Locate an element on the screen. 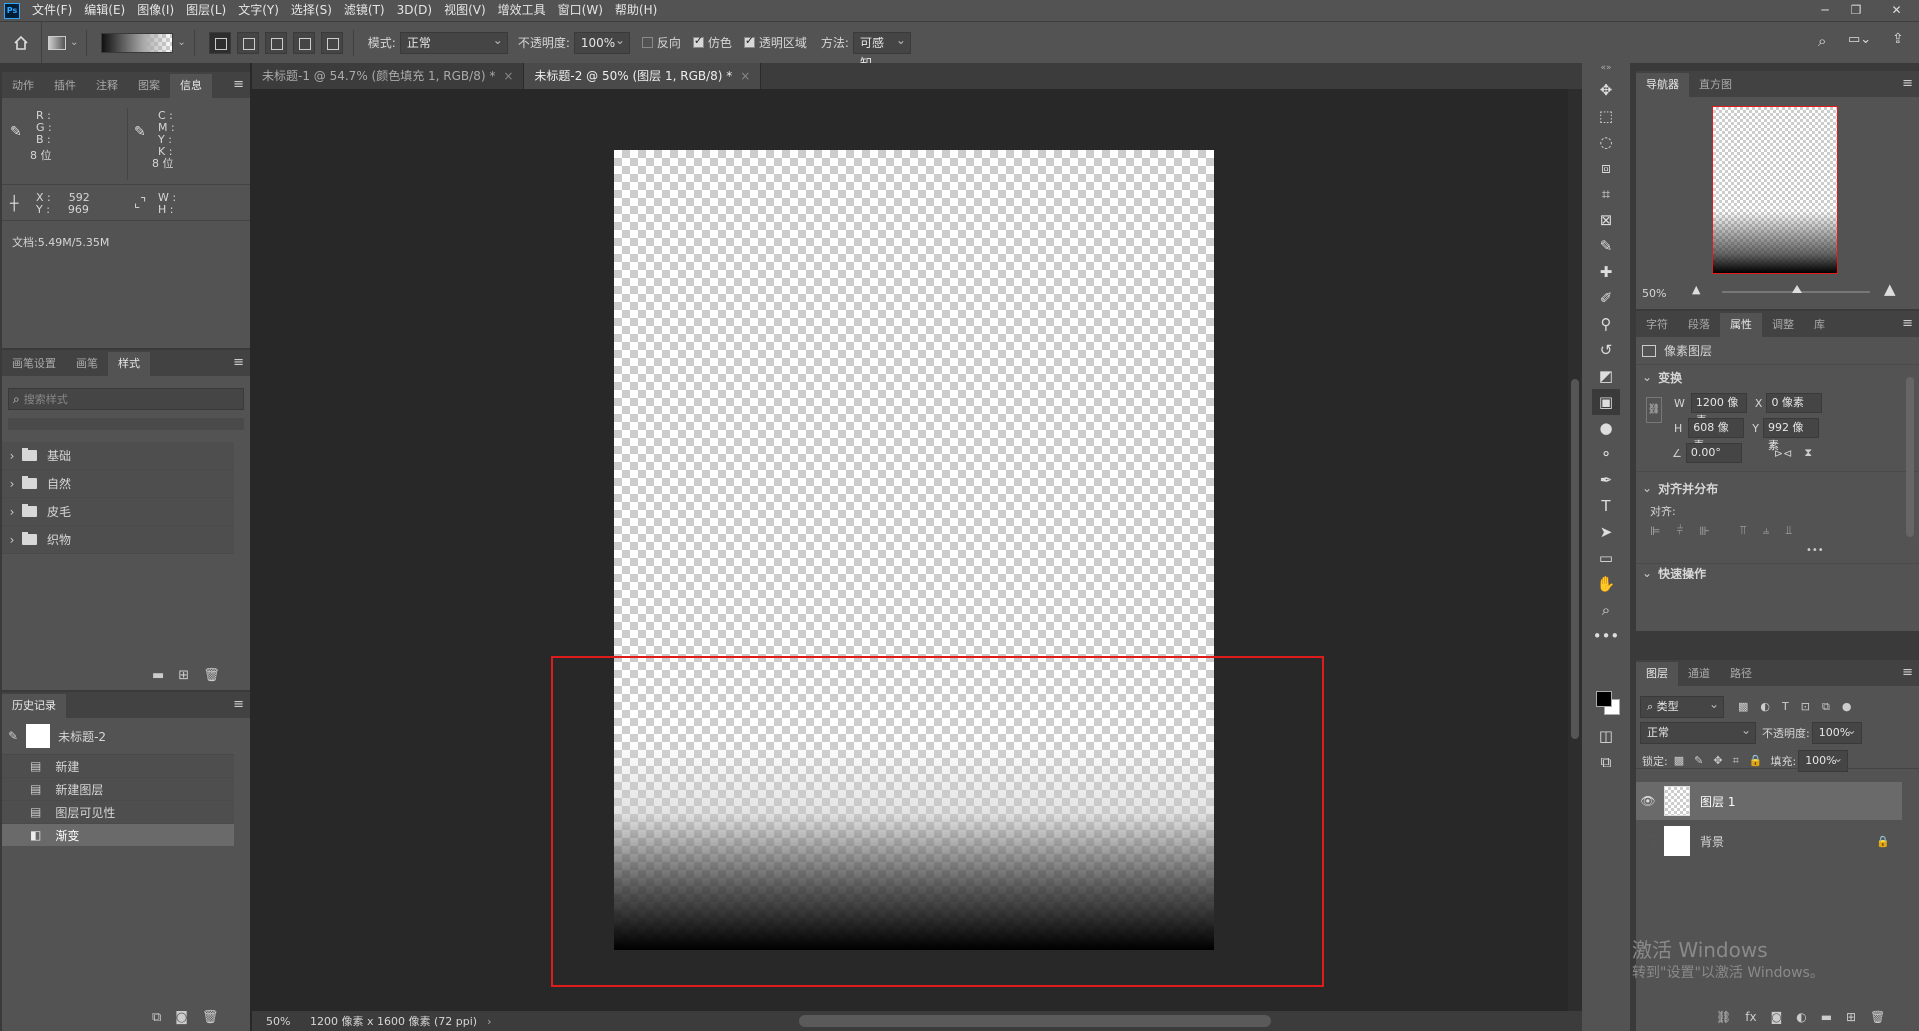  menu-image: 图像(I) is located at coordinates (155, 10).